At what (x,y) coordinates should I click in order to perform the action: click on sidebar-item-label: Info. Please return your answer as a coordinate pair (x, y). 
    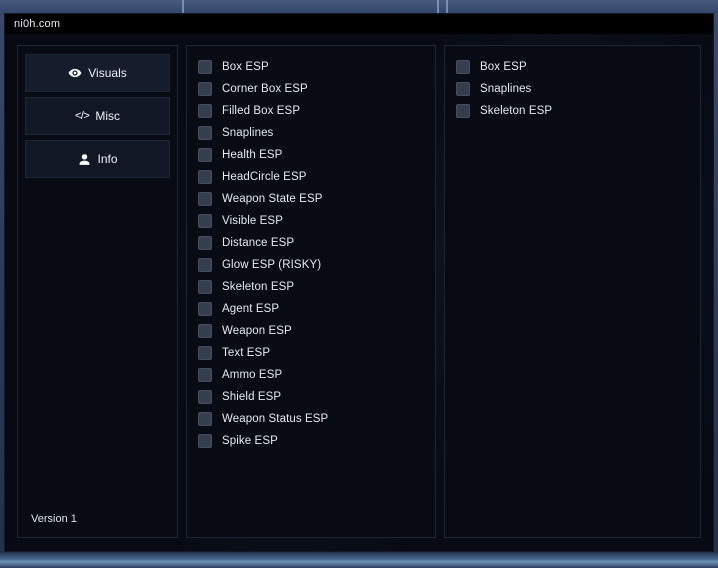
    Looking at the image, I should click on (107, 159).